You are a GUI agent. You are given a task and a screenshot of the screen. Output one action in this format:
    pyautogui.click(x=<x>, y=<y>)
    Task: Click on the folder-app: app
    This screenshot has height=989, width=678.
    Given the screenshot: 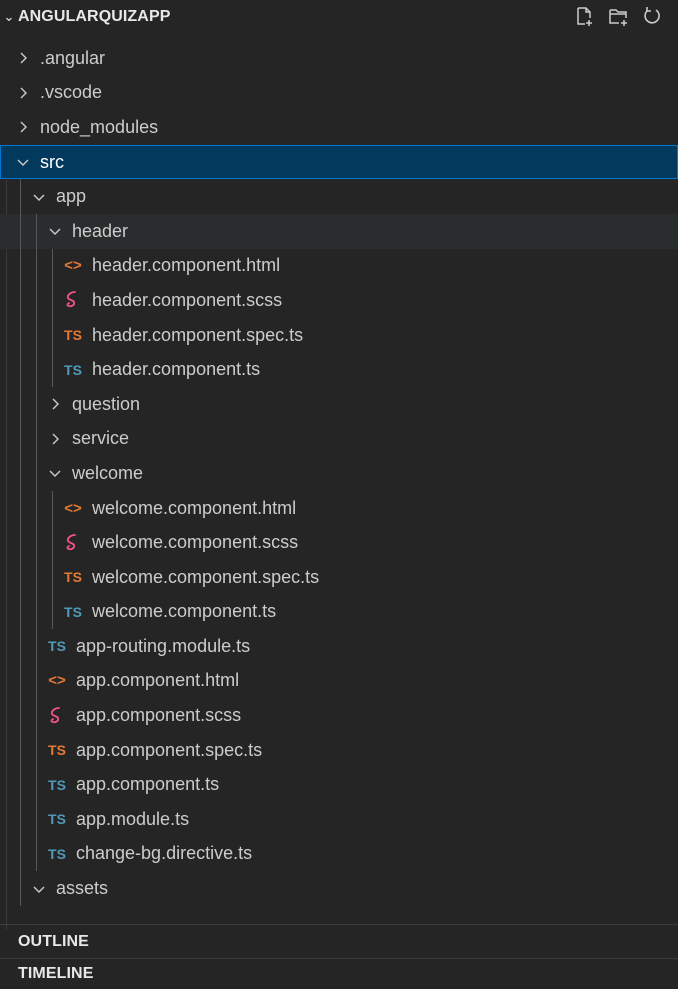 What is the action you would take?
    pyautogui.click(x=339, y=196)
    